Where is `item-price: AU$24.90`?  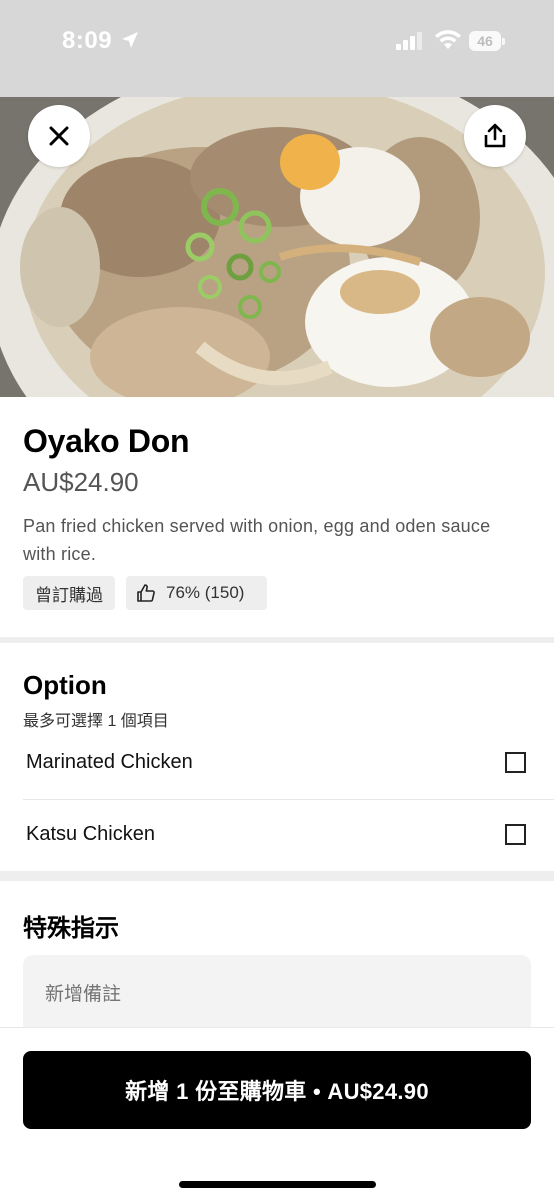
item-price: AU$24.90 is located at coordinates (81, 482).